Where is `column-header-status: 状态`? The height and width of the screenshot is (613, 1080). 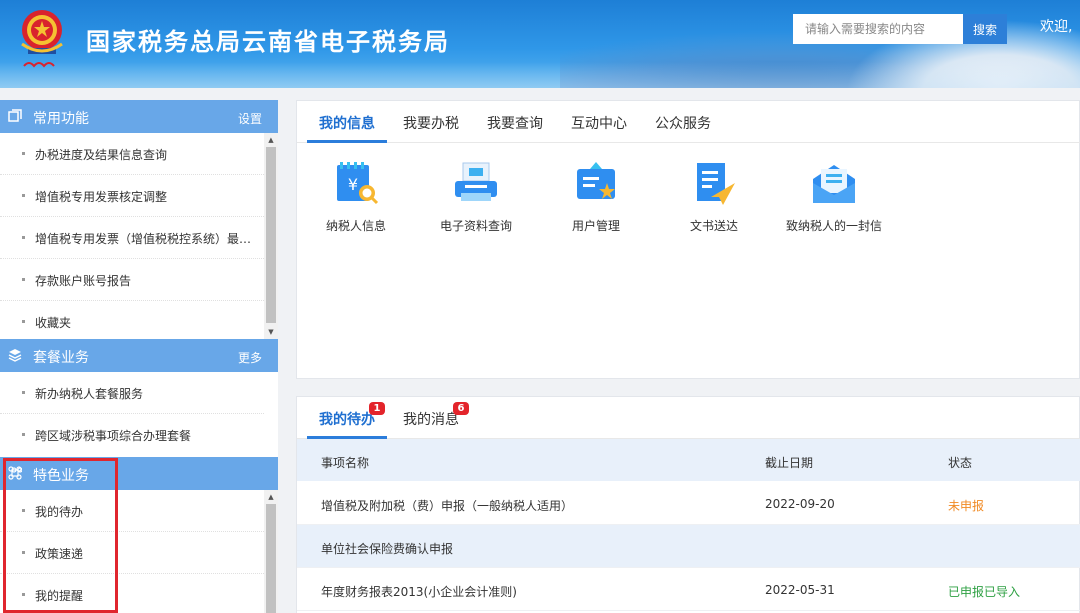
column-header-status: 状态 is located at coordinates (960, 463).